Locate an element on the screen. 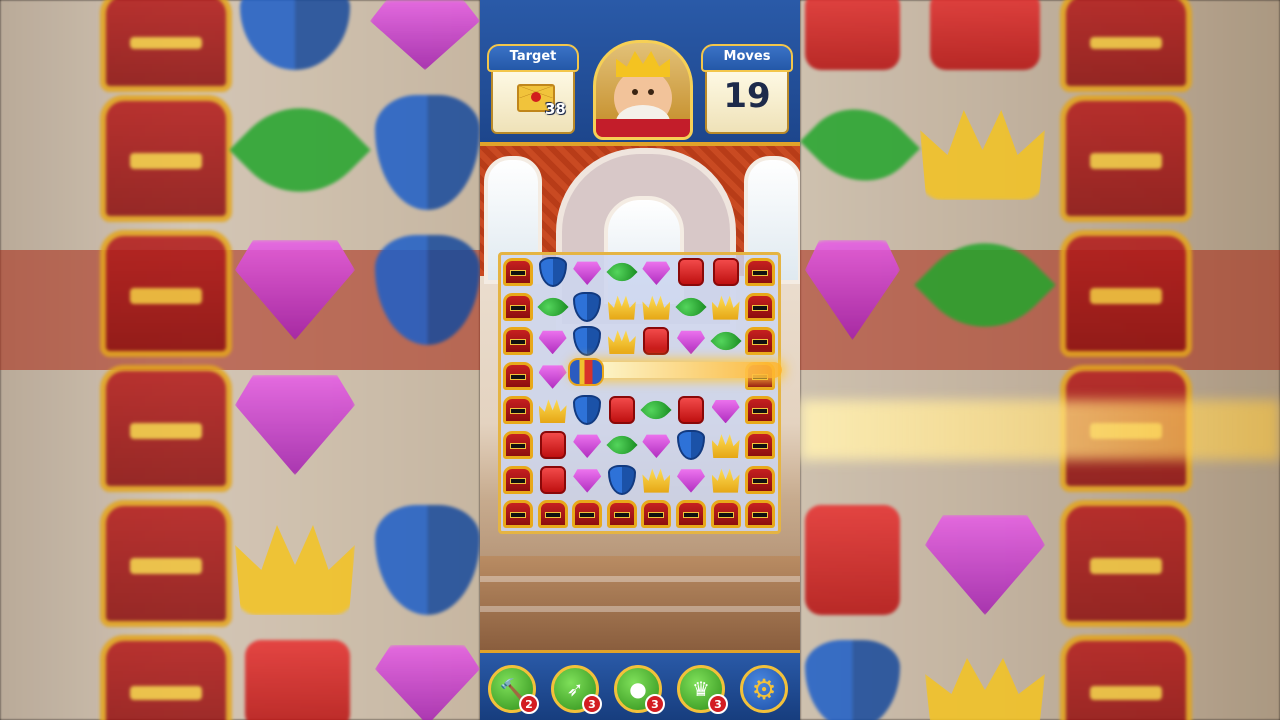 Image resolution: width=1280 pixels, height=720 pixels. settings-button: ⚙ is located at coordinates (764, 689).